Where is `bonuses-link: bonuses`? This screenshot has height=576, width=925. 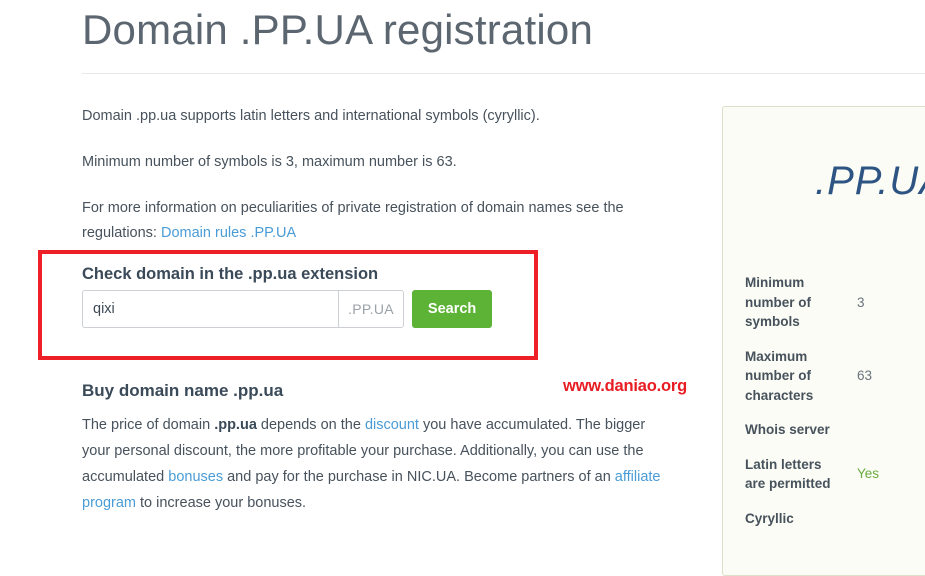 bonuses-link: bonuses is located at coordinates (195, 477).